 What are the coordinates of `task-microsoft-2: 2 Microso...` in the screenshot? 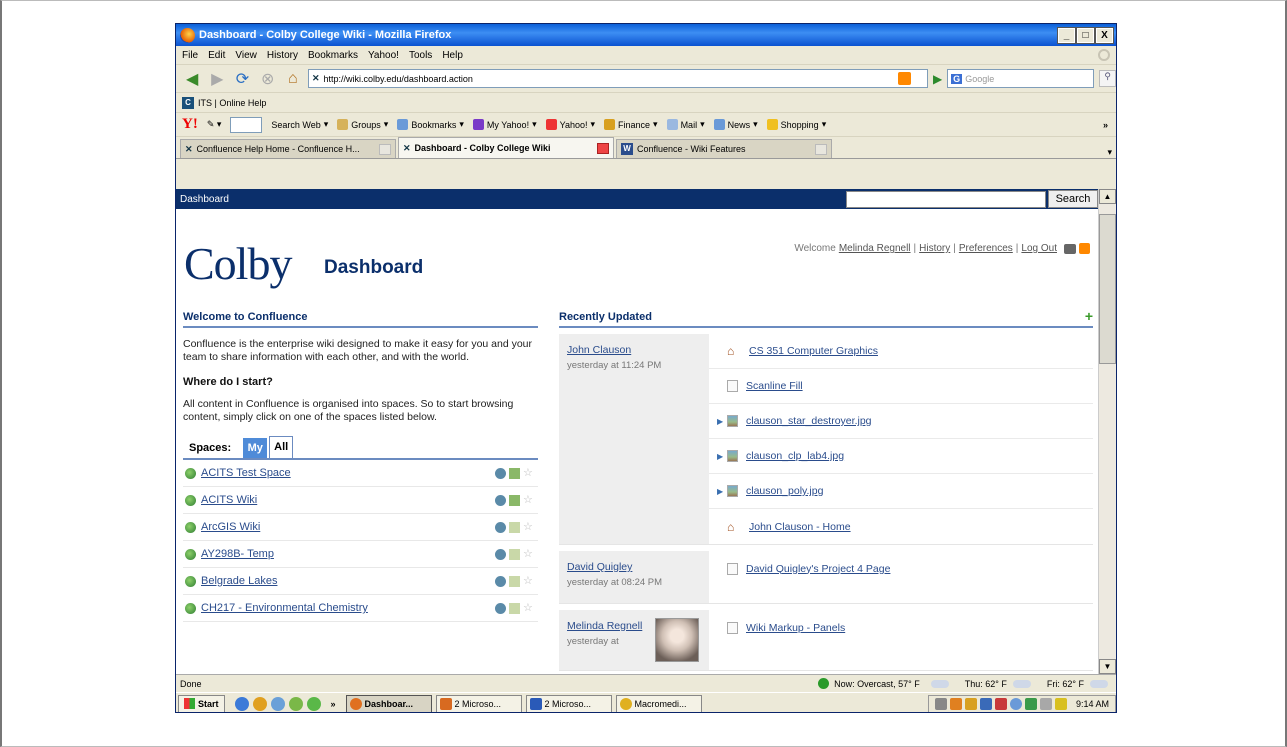 It's located at (568, 703).